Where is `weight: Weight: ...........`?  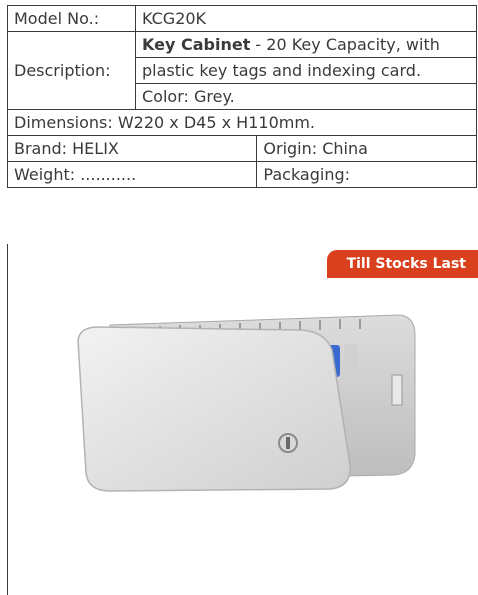 weight: Weight: ........... is located at coordinates (132, 174).